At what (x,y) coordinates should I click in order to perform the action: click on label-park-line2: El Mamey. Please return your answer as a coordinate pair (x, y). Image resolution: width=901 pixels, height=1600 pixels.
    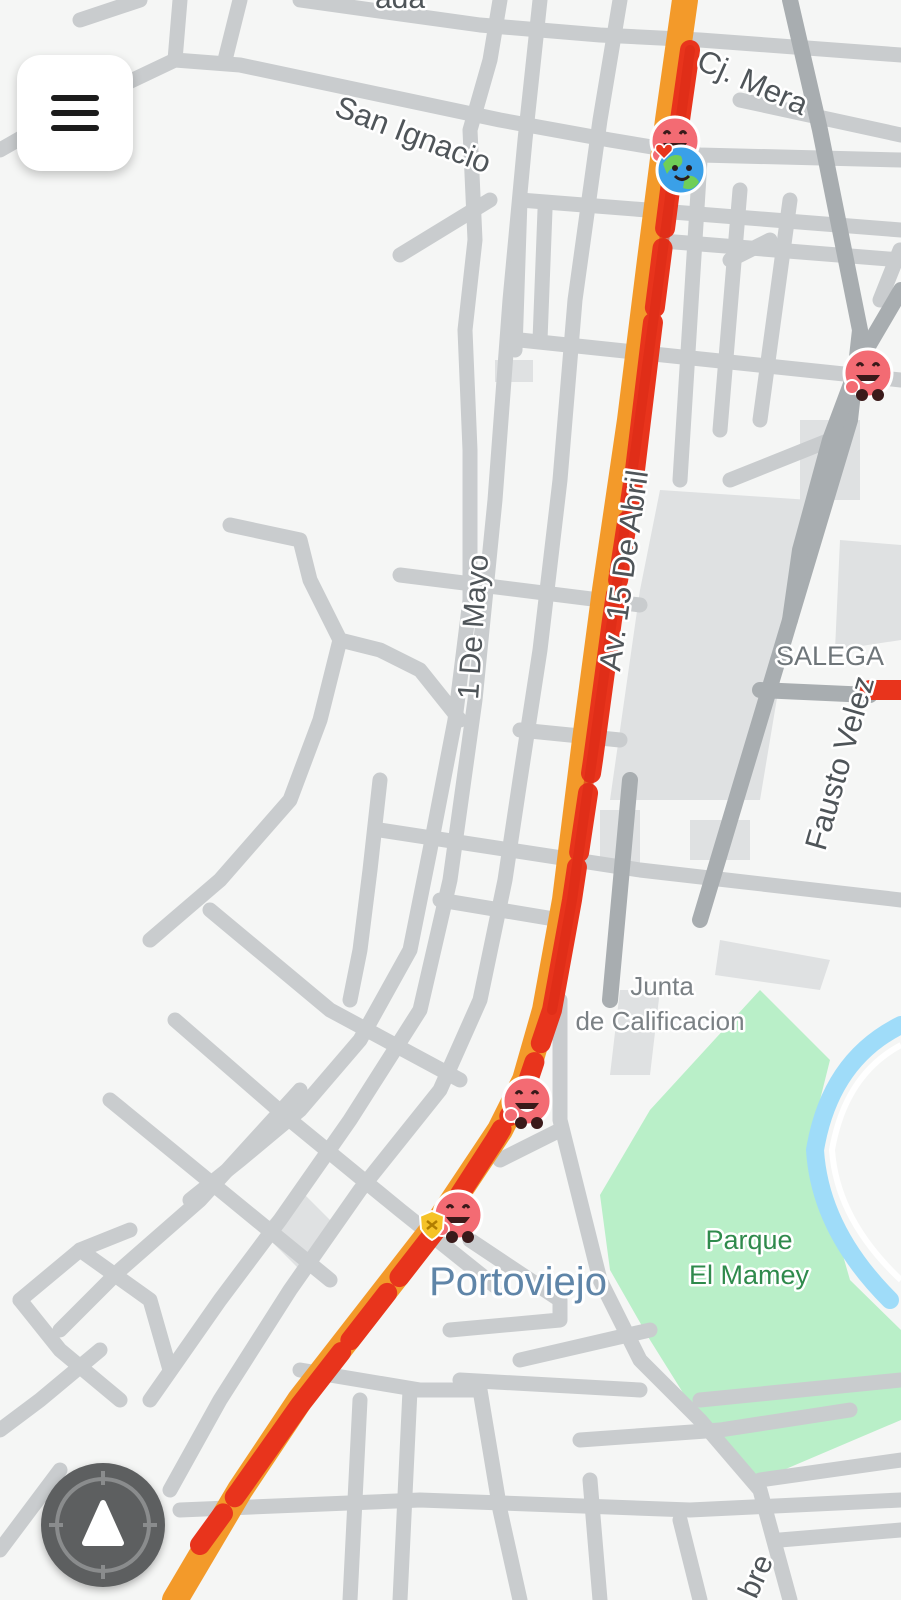
    Looking at the image, I should click on (749, 1275).